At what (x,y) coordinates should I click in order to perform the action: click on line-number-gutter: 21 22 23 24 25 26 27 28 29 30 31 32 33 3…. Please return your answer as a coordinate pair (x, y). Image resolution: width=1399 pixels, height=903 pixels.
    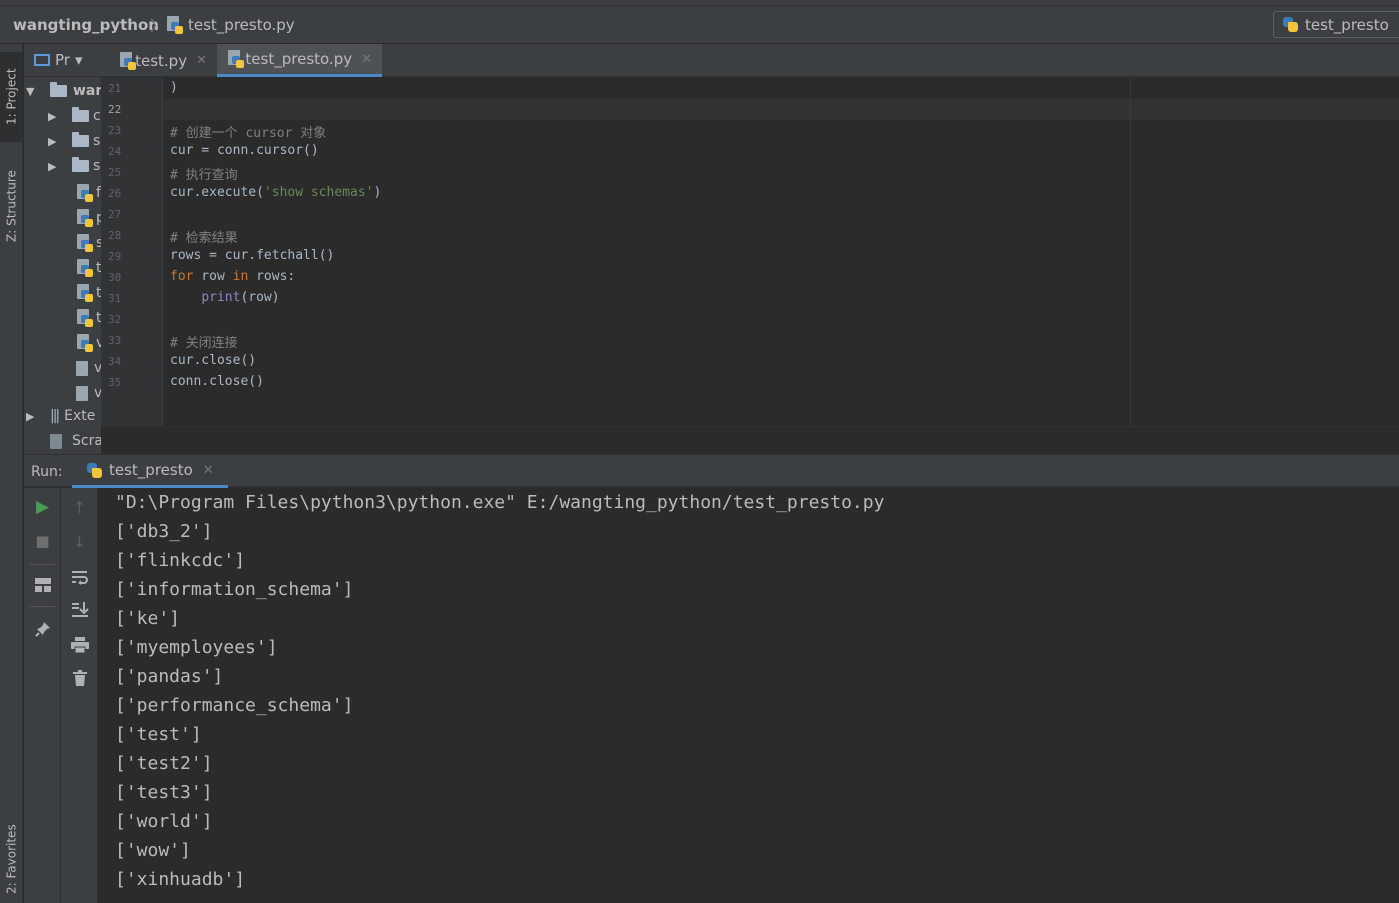
    Looking at the image, I should click on (132, 252).